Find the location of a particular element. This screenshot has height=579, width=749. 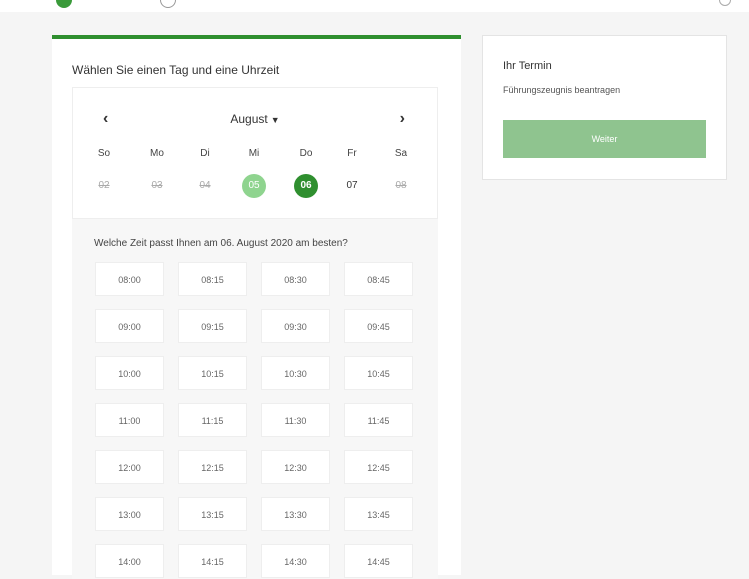

summary-service: Führungszeugnis beantragen is located at coordinates (562, 90).